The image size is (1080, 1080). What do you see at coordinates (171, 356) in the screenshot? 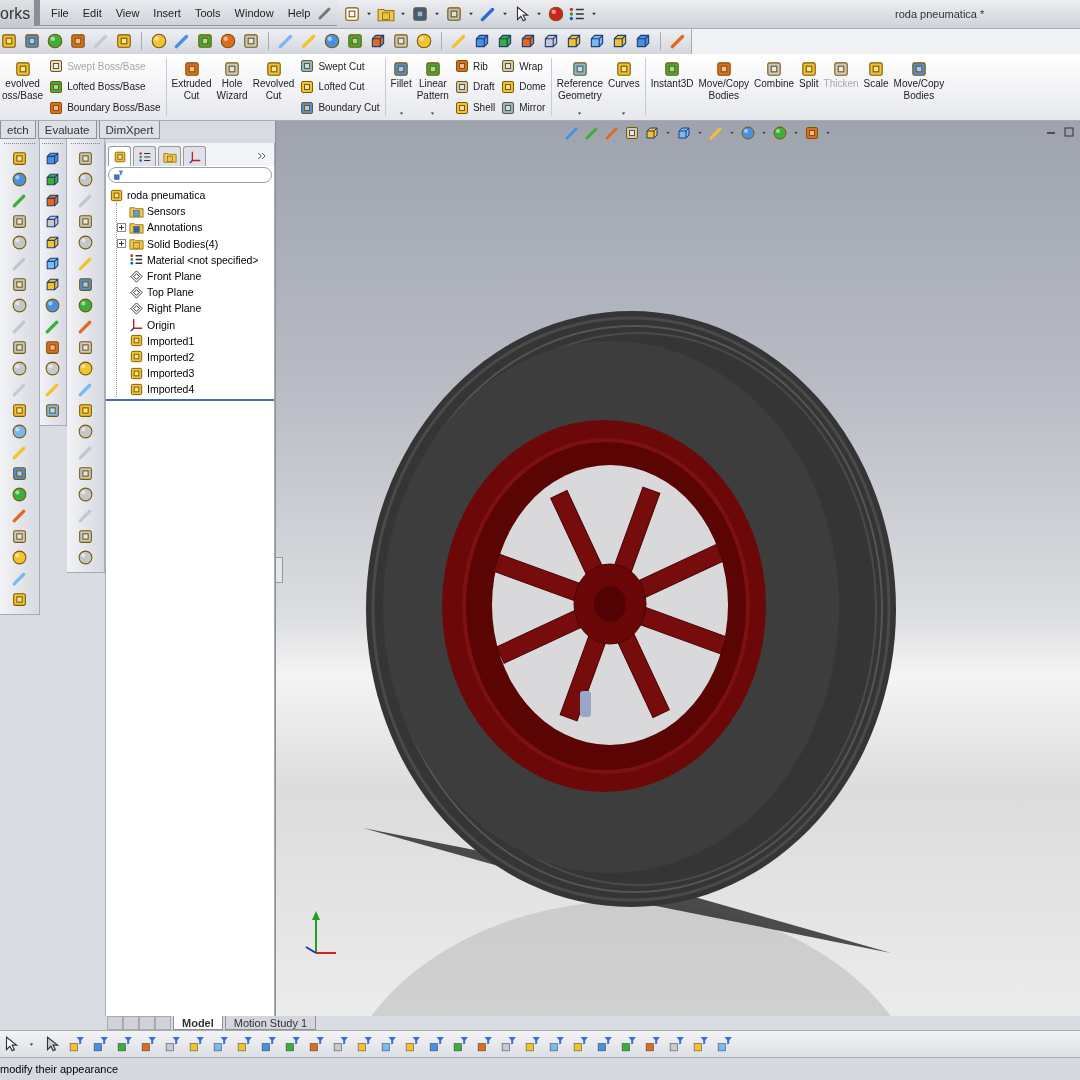
I see `tree-item: Imported2` at bounding box center [171, 356].